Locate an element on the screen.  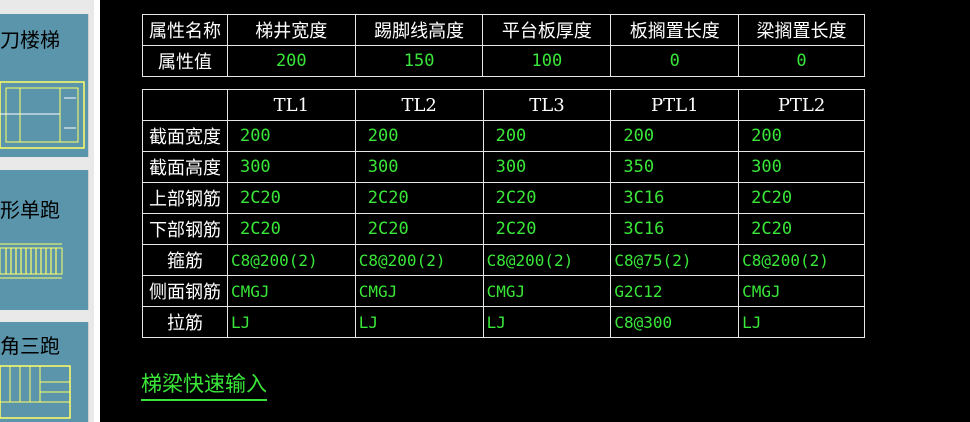
column-header: 梯井宽度 is located at coordinates (291, 30).